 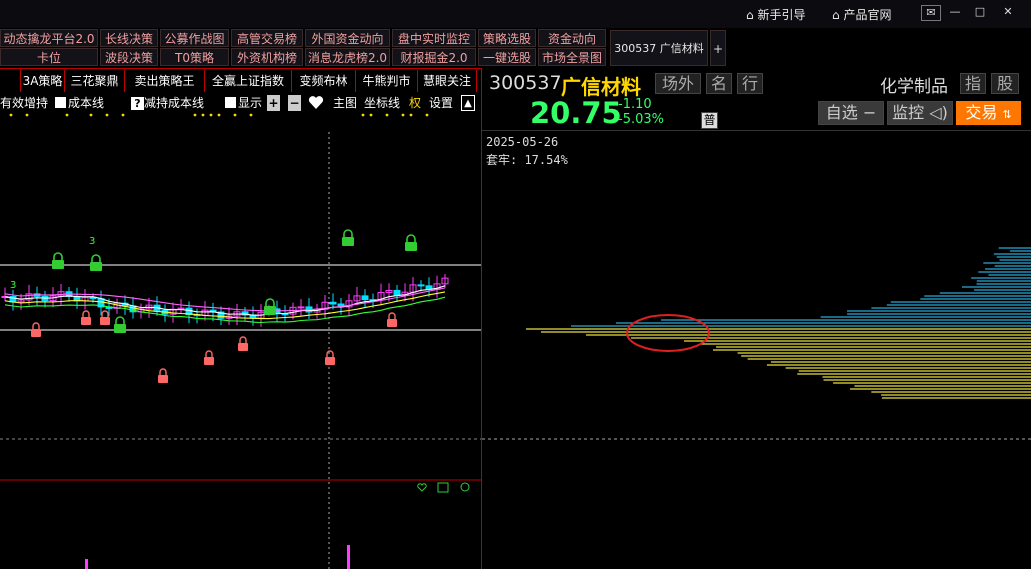 What do you see at coordinates (86, 564) in the screenshot?
I see `volume-bar` at bounding box center [86, 564].